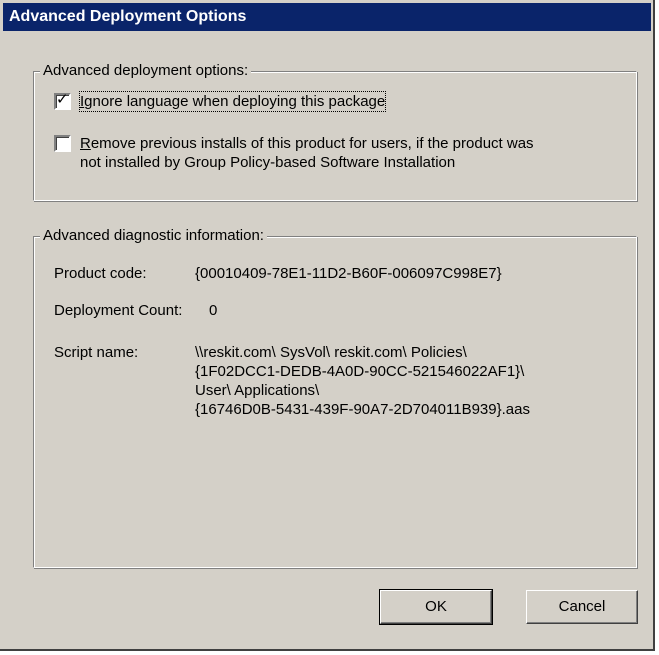 The image size is (659, 655). Describe the element at coordinates (348, 273) in the screenshot. I see `product-code-value: {00010409-78E1-11D2-B60F-006097C998E7}` at that location.